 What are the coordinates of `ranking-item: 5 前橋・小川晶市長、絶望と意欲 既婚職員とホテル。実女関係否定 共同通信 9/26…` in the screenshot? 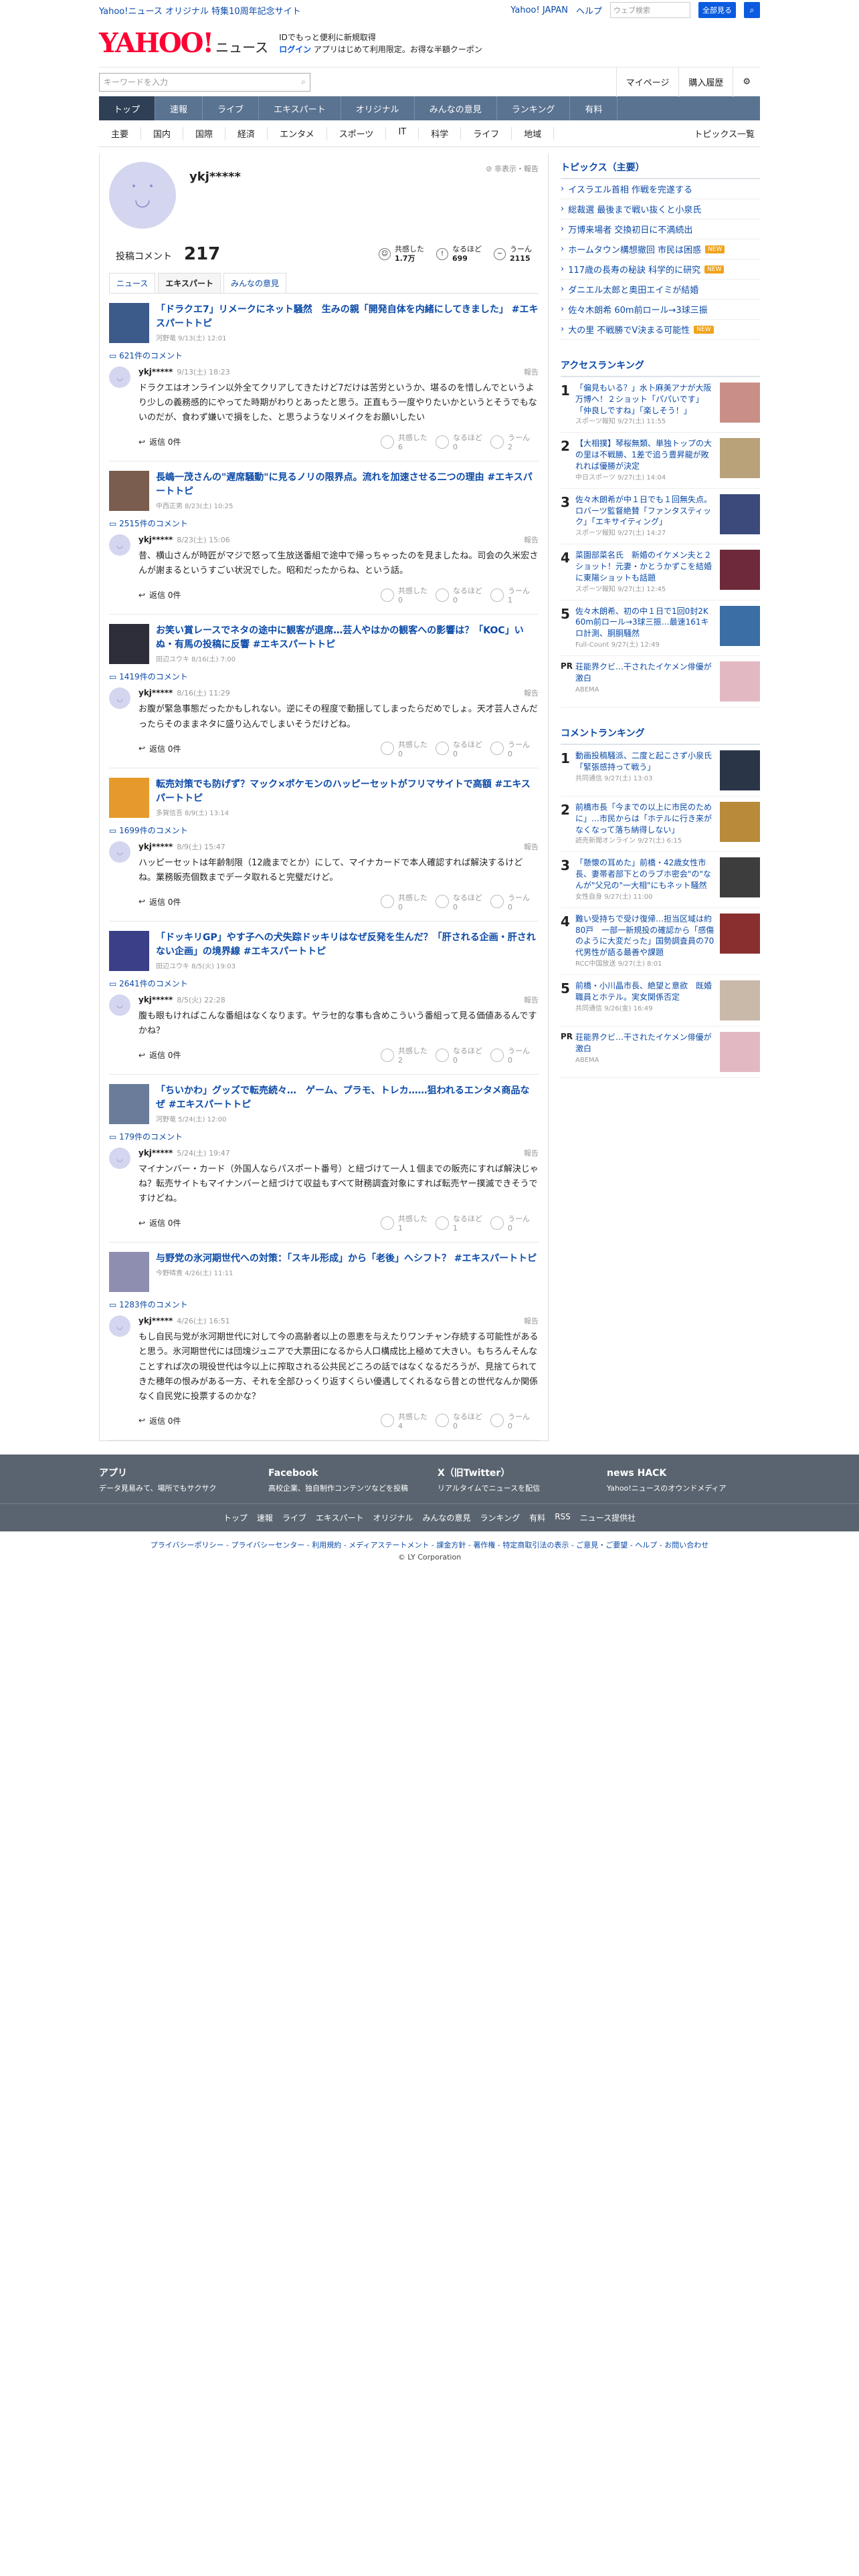 It's located at (660, 1001).